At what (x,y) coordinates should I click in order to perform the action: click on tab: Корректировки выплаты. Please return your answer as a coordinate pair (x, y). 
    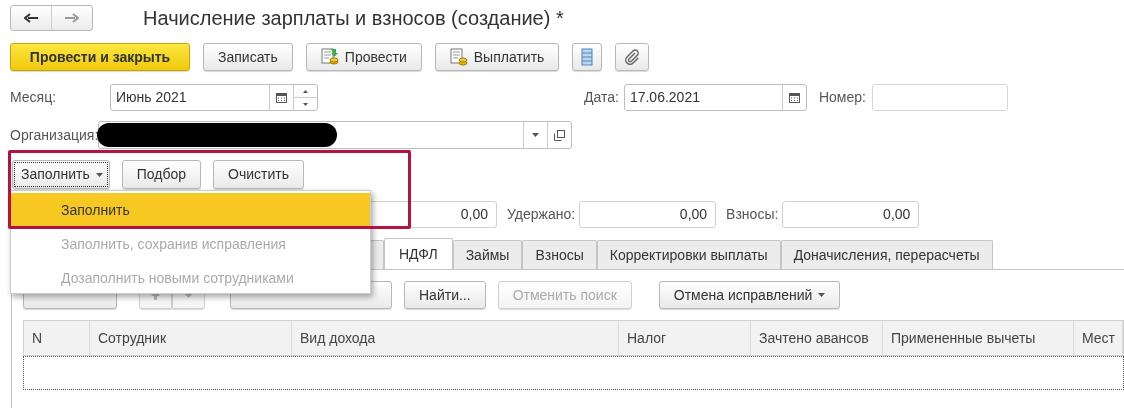
    Looking at the image, I should click on (688, 254).